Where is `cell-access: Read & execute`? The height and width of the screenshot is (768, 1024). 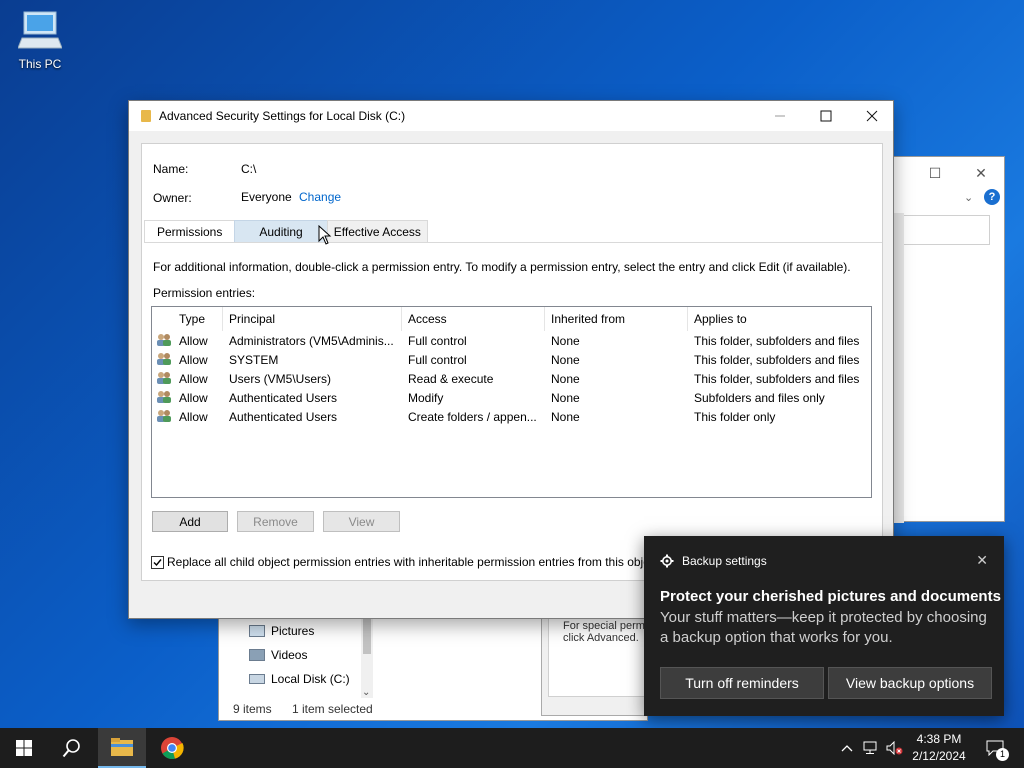 cell-access: Read & execute is located at coordinates (451, 378).